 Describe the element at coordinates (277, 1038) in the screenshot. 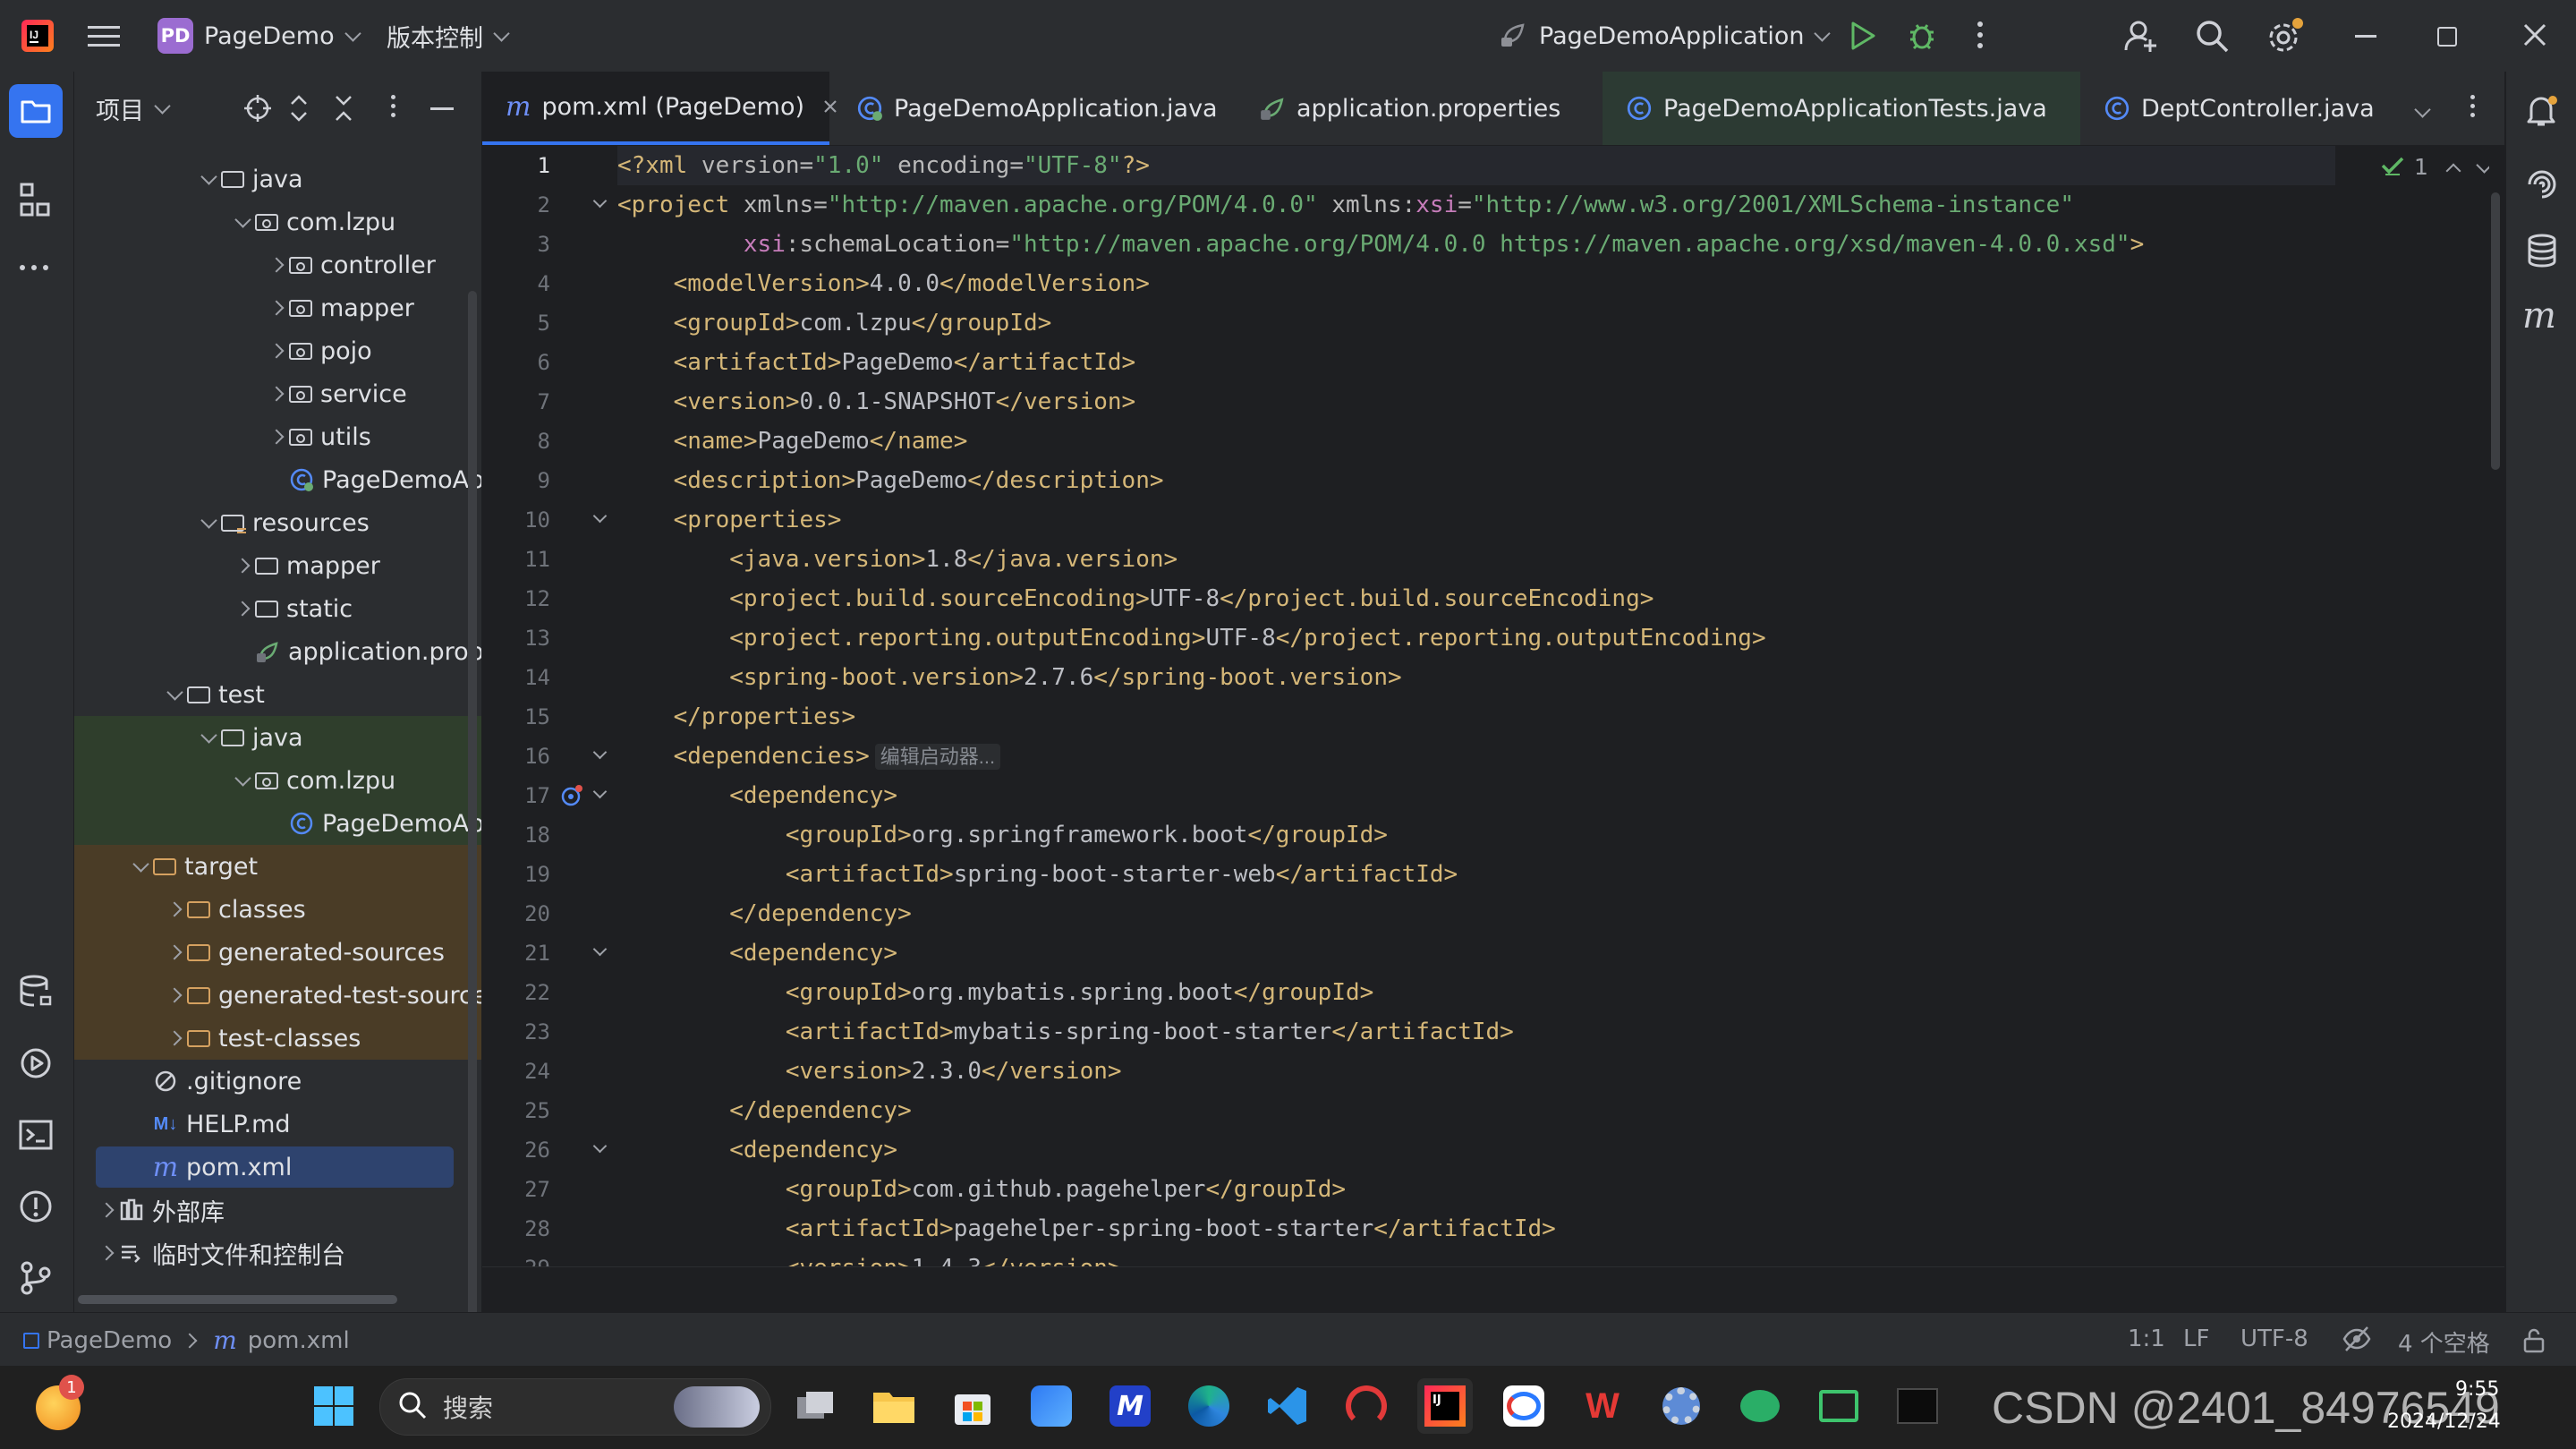

I see `tree-item: test-classes` at that location.